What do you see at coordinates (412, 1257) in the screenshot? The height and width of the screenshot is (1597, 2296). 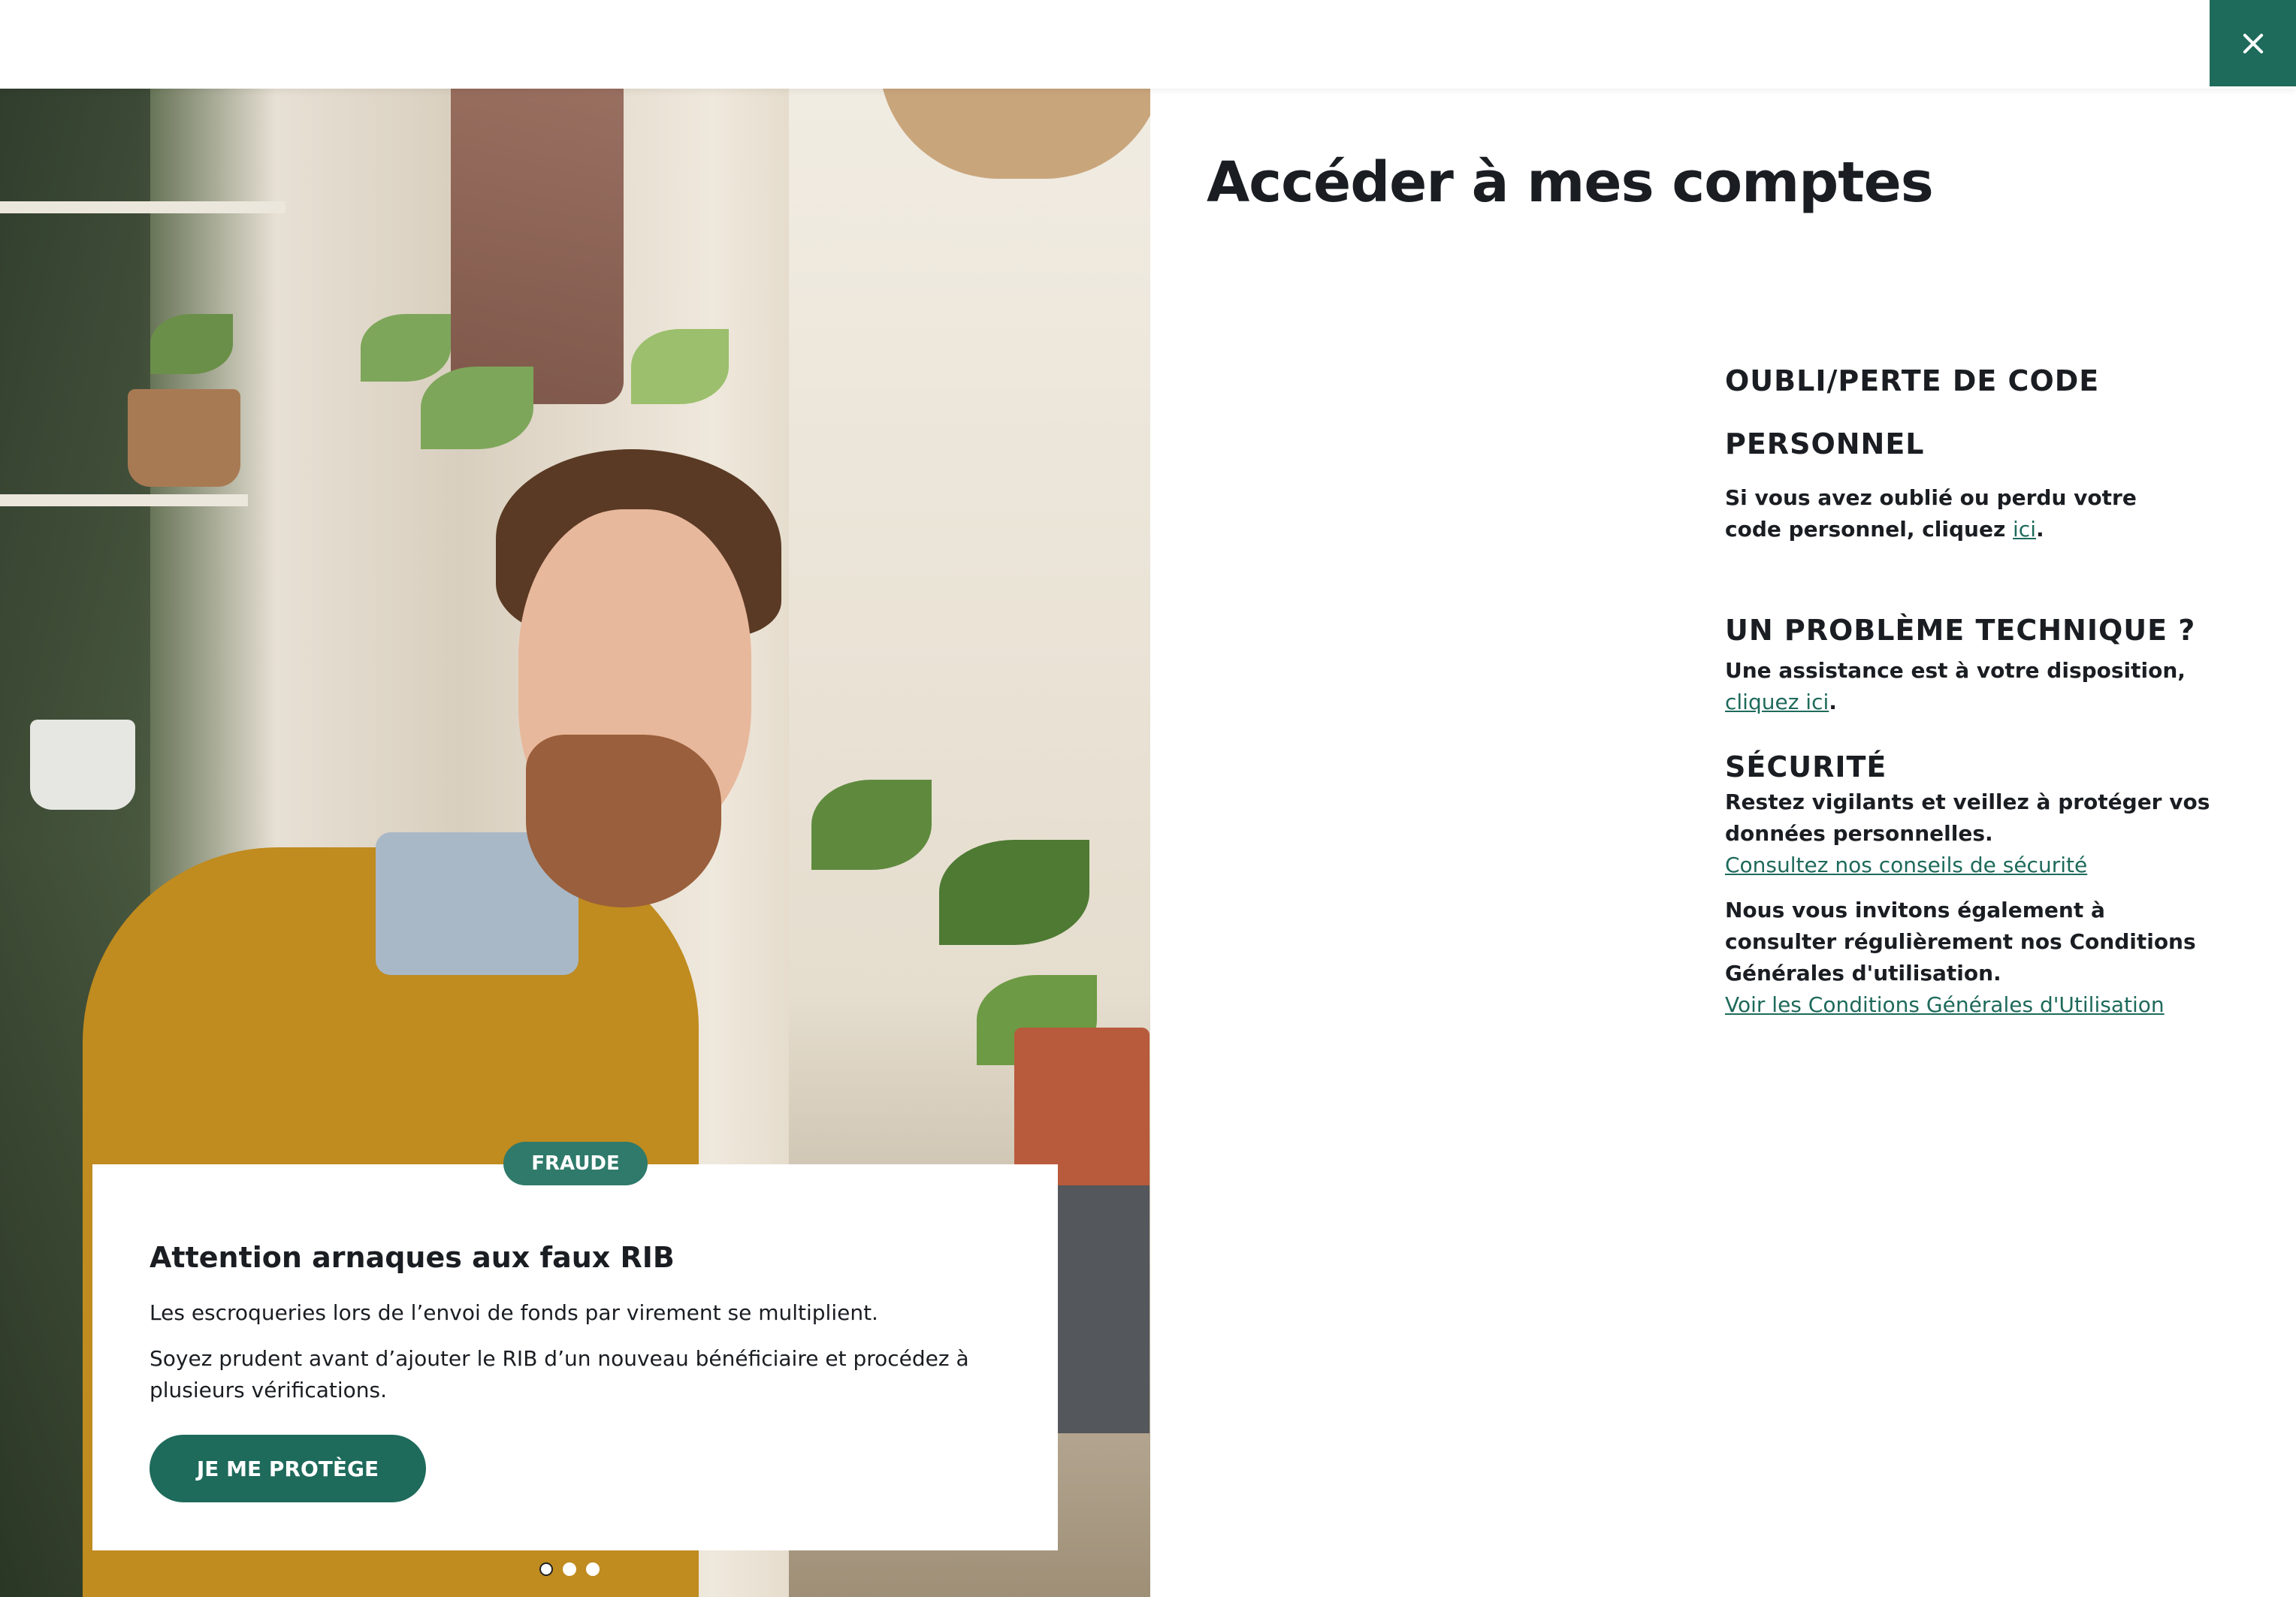 I see `promo-title: Attention arnaques aux faux RIB` at bounding box center [412, 1257].